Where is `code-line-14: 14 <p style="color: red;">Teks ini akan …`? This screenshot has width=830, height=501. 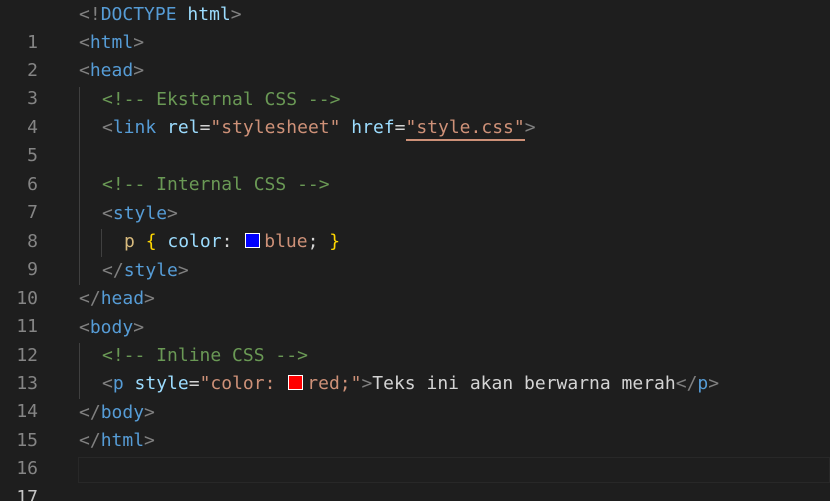 code-line-14: 14 <p style="color: red;">Teks ini akan … is located at coordinates (415, 396).